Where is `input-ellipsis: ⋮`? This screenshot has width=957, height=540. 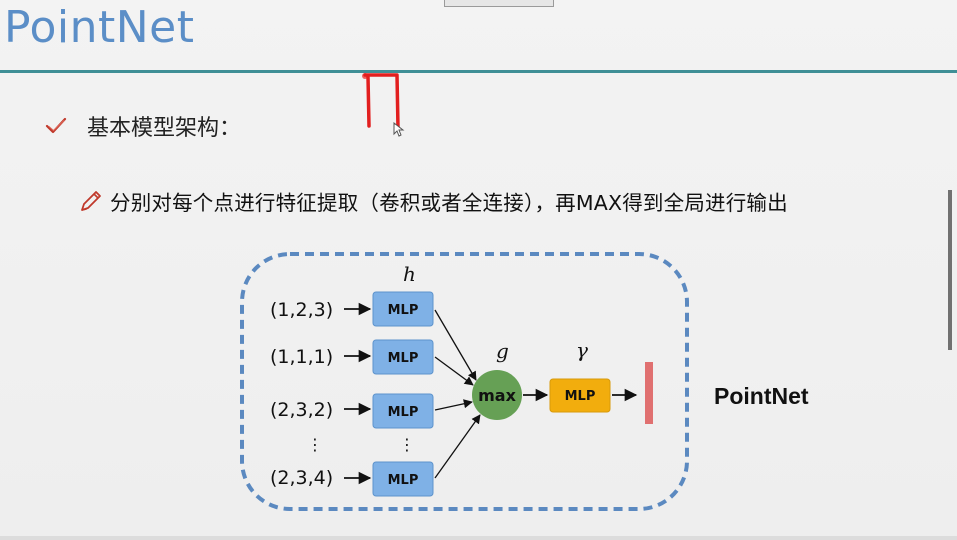 input-ellipsis: ⋮ is located at coordinates (315, 444).